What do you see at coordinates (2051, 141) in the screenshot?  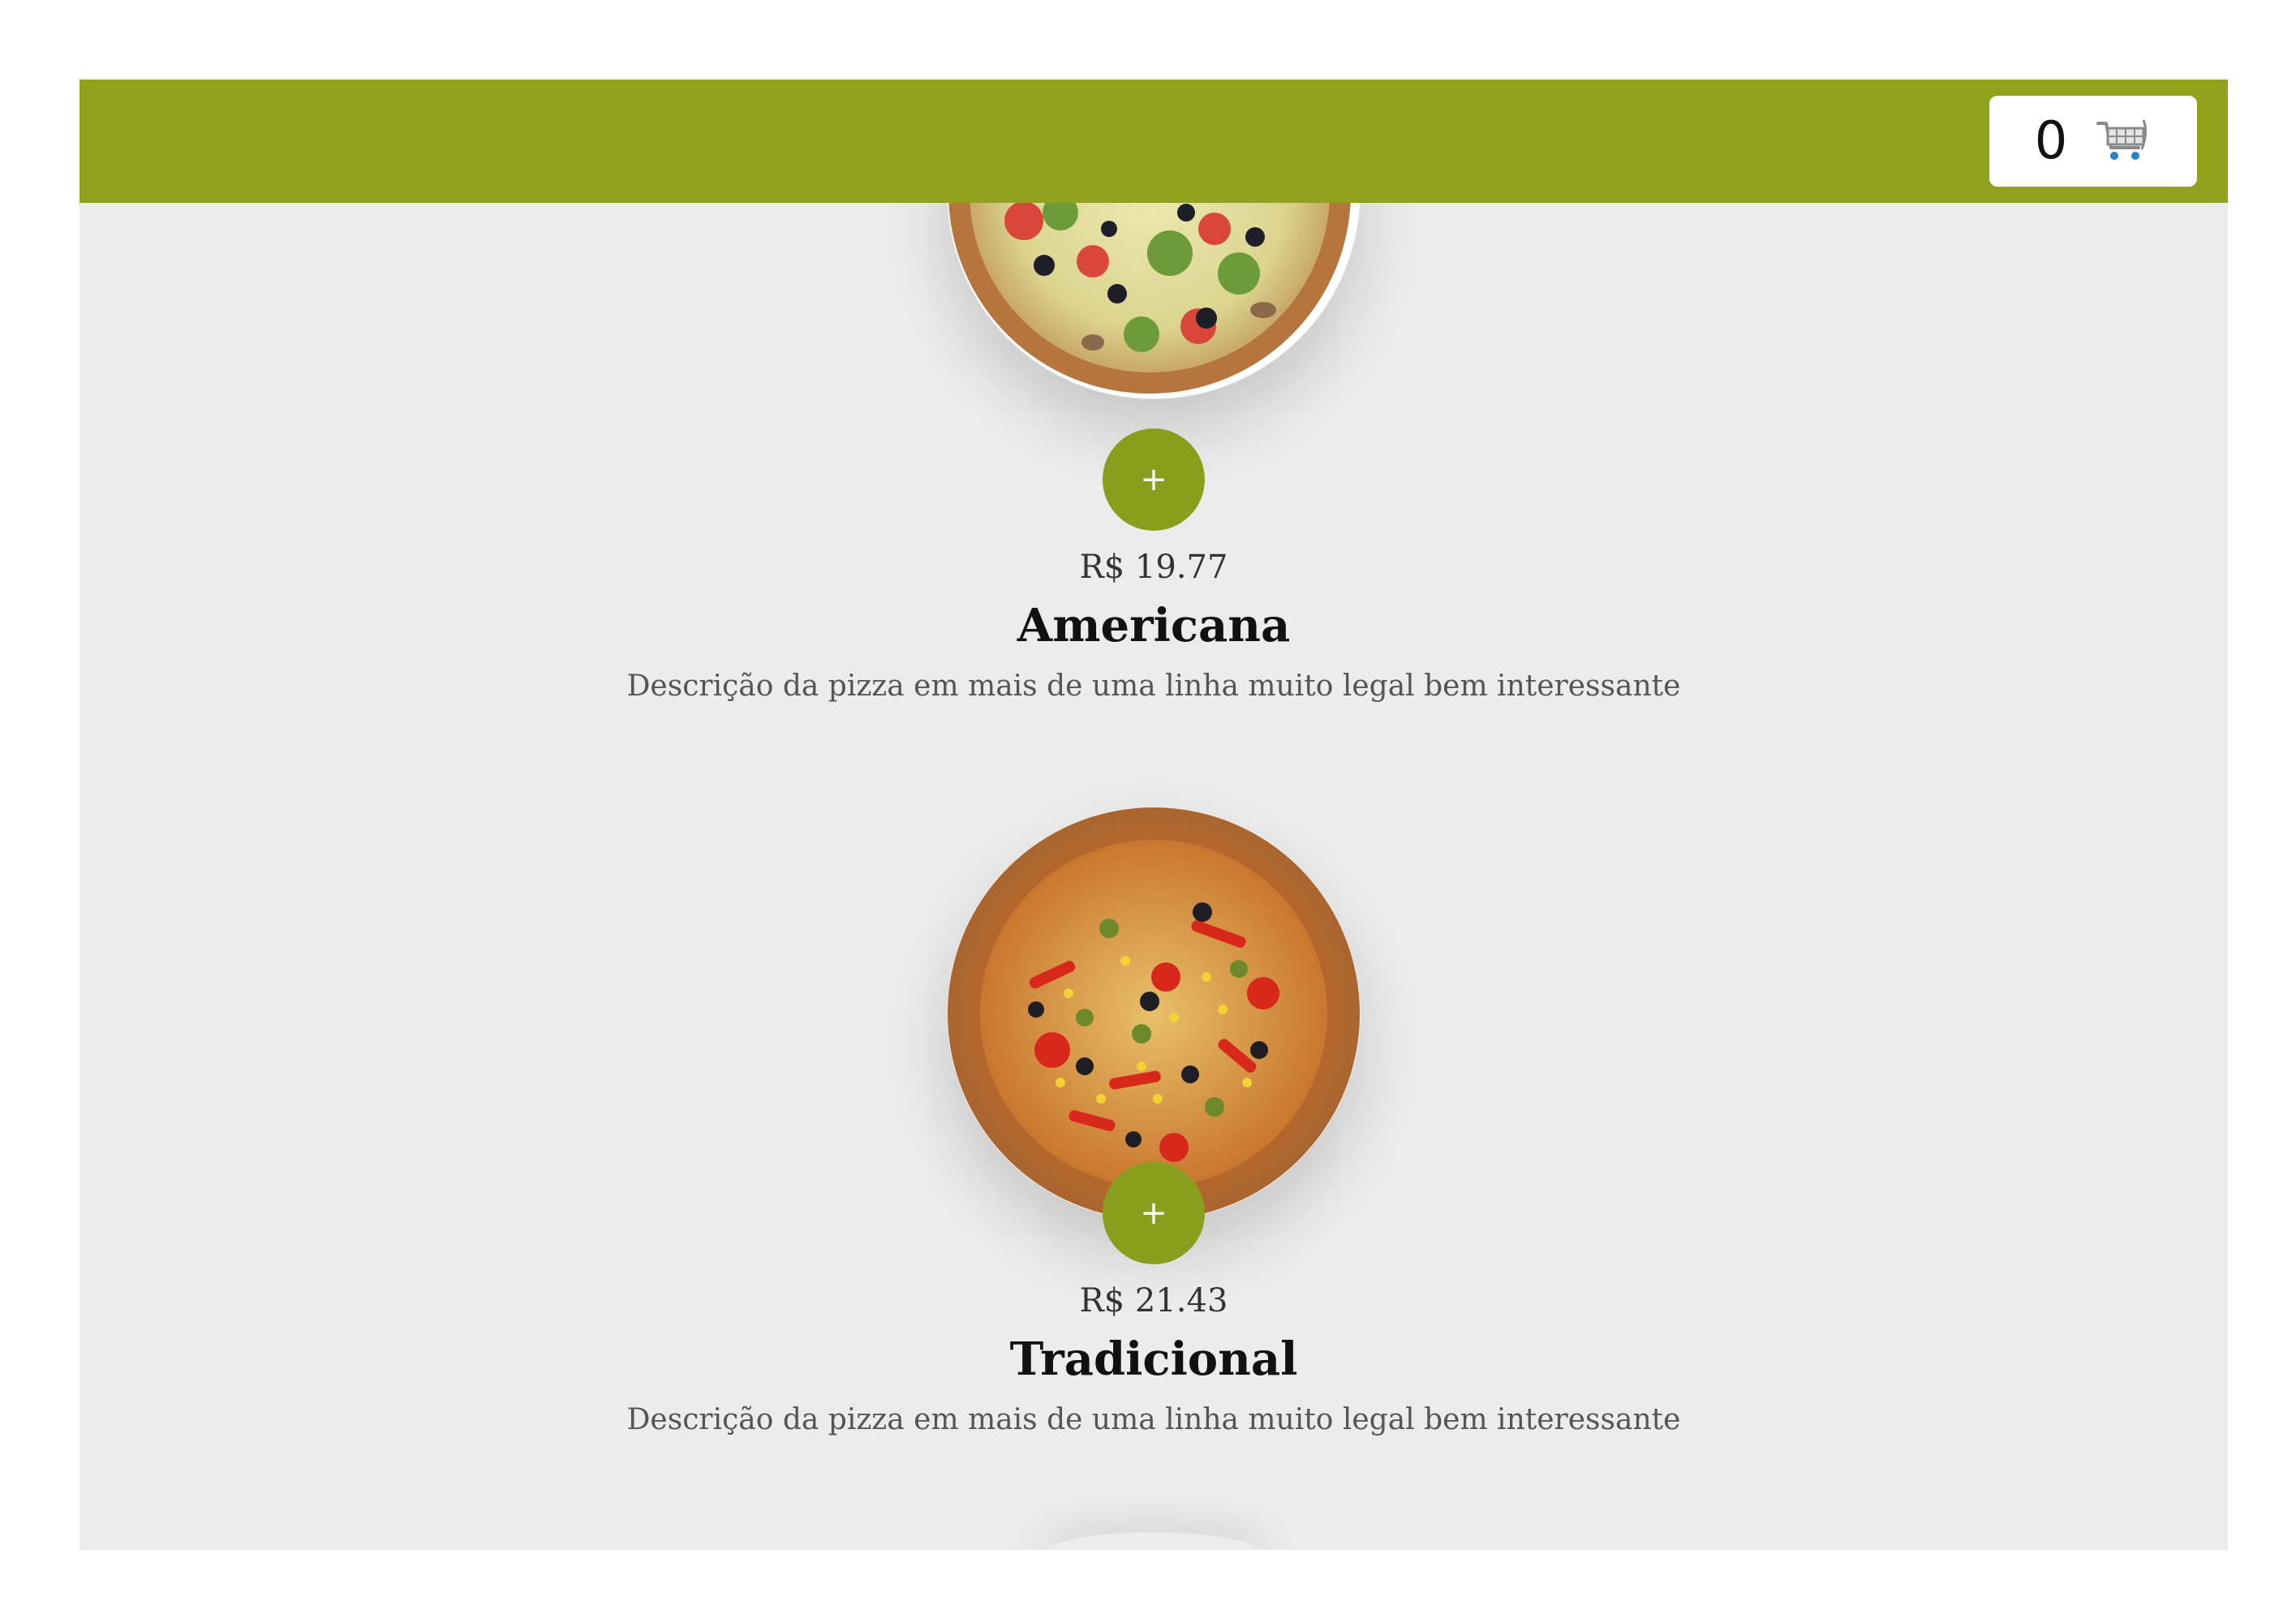 I see `cart-count: 0` at bounding box center [2051, 141].